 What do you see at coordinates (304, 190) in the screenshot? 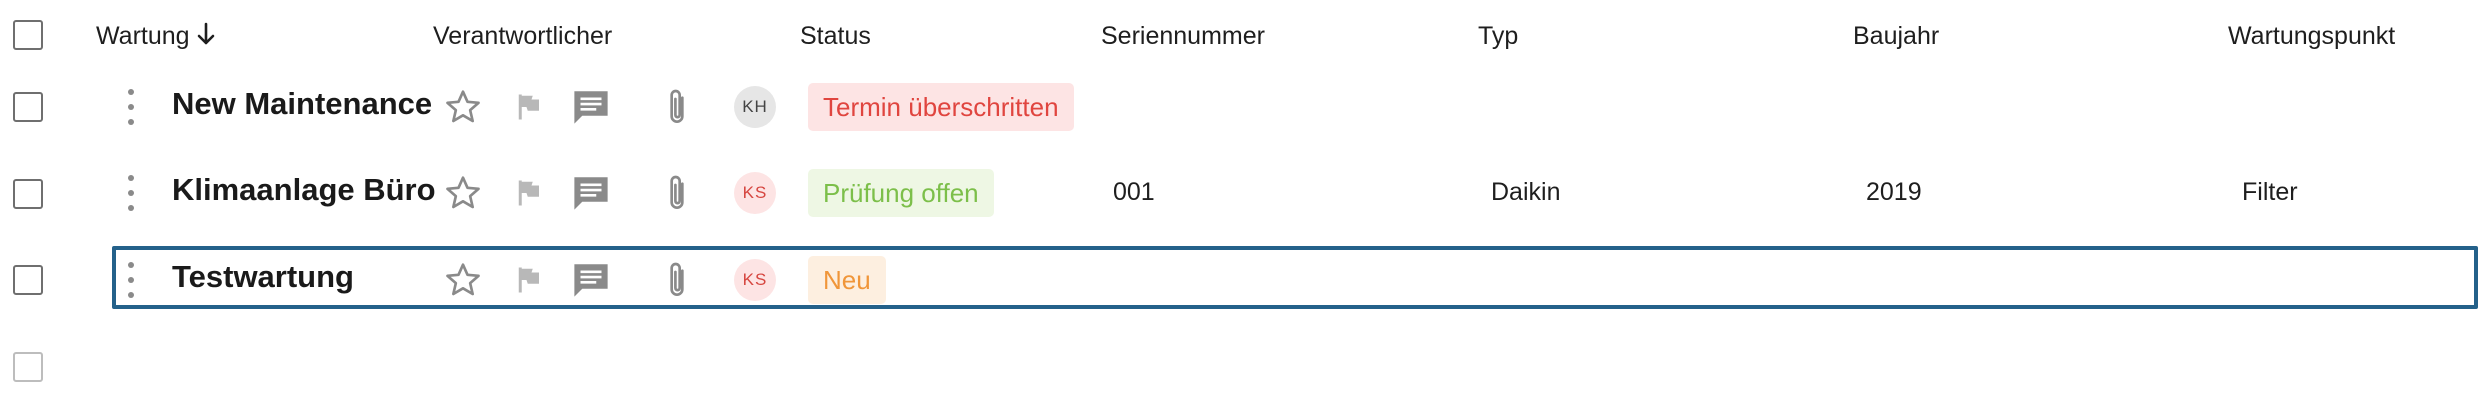
I see `row-title: Klimaanlage Büro` at bounding box center [304, 190].